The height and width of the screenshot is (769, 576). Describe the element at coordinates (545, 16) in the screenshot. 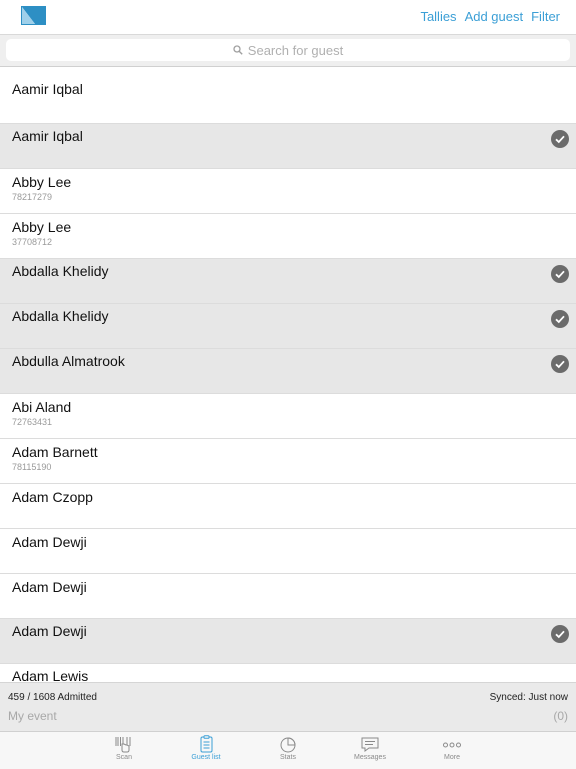

I see `filter-button: Filter` at that location.